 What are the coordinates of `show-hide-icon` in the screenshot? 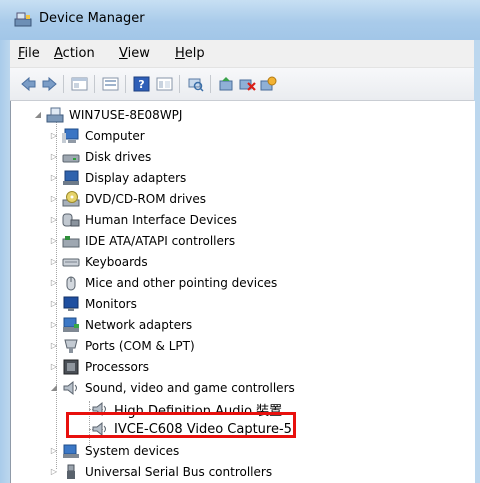 It's located at (164, 84).